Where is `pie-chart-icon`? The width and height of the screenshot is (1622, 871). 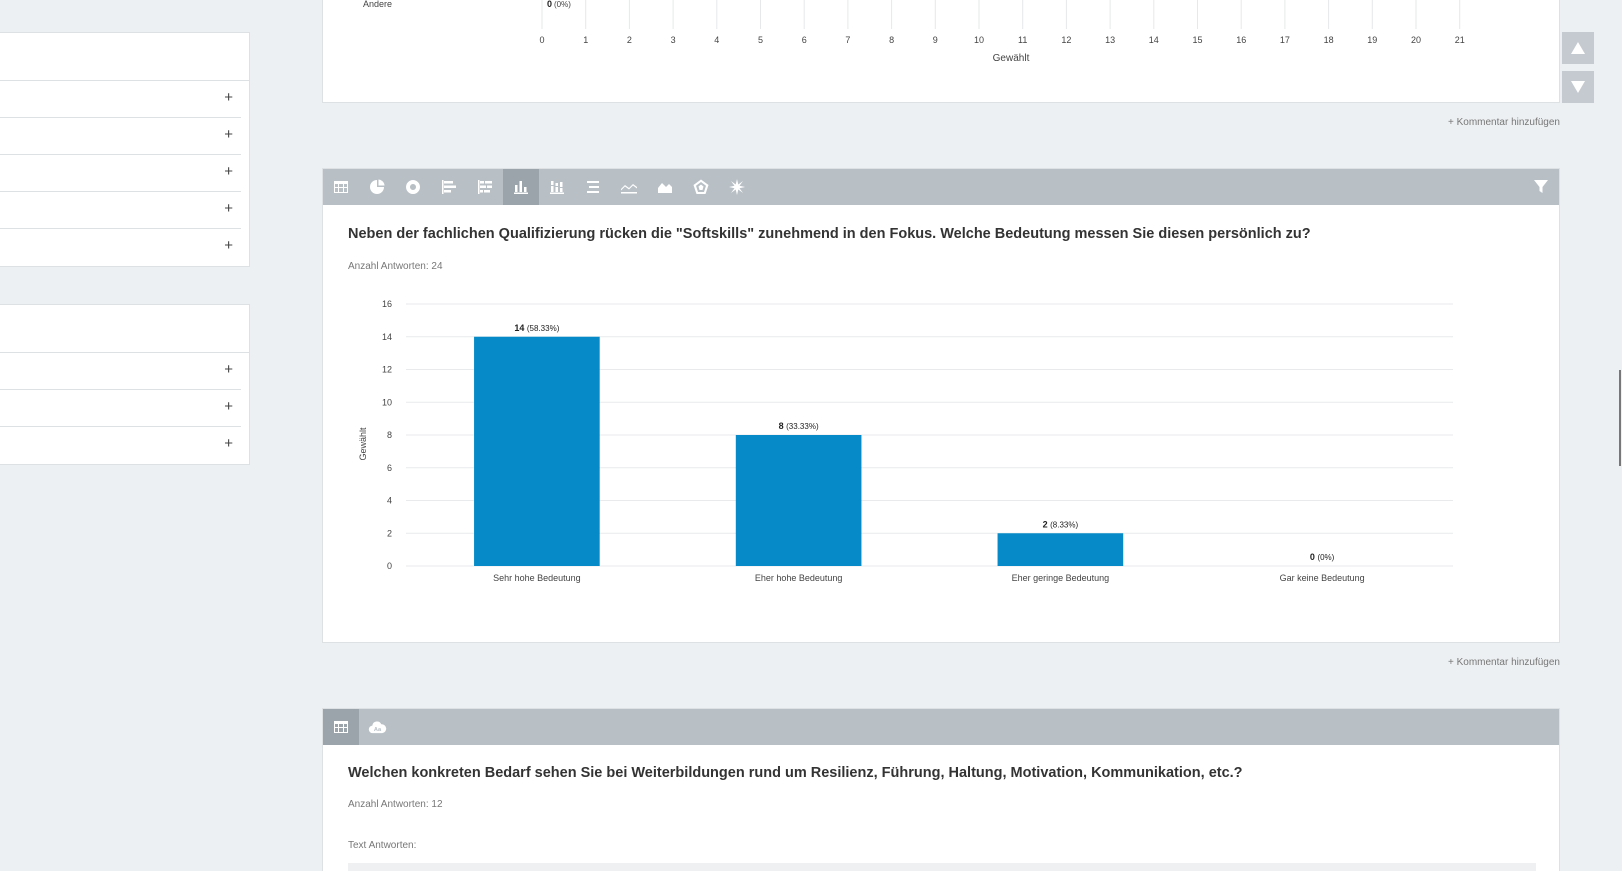
pie-chart-icon is located at coordinates (377, 186).